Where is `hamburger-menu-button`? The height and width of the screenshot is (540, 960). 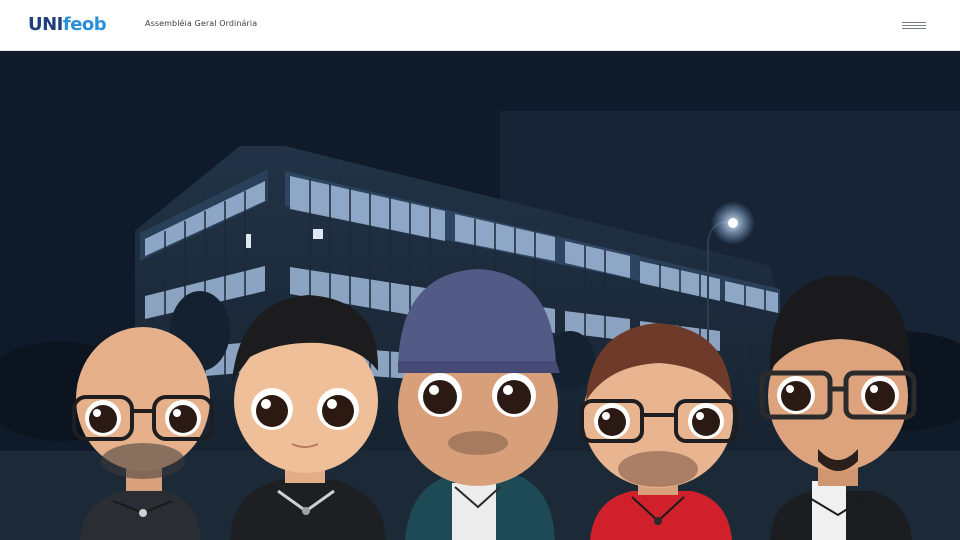
hamburger-menu-button is located at coordinates (914, 26).